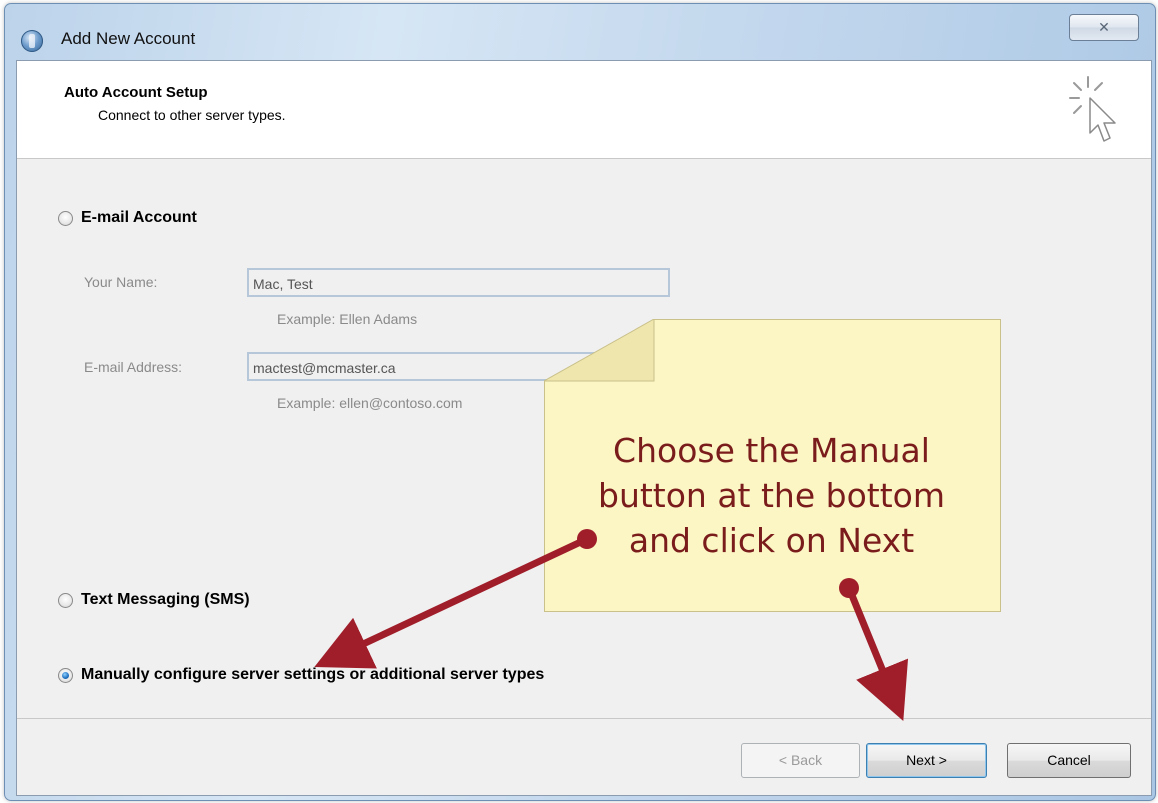 Image resolution: width=1158 pixels, height=803 pixels. Describe the element at coordinates (65, 218) in the screenshot. I see `email-account-radio` at that location.